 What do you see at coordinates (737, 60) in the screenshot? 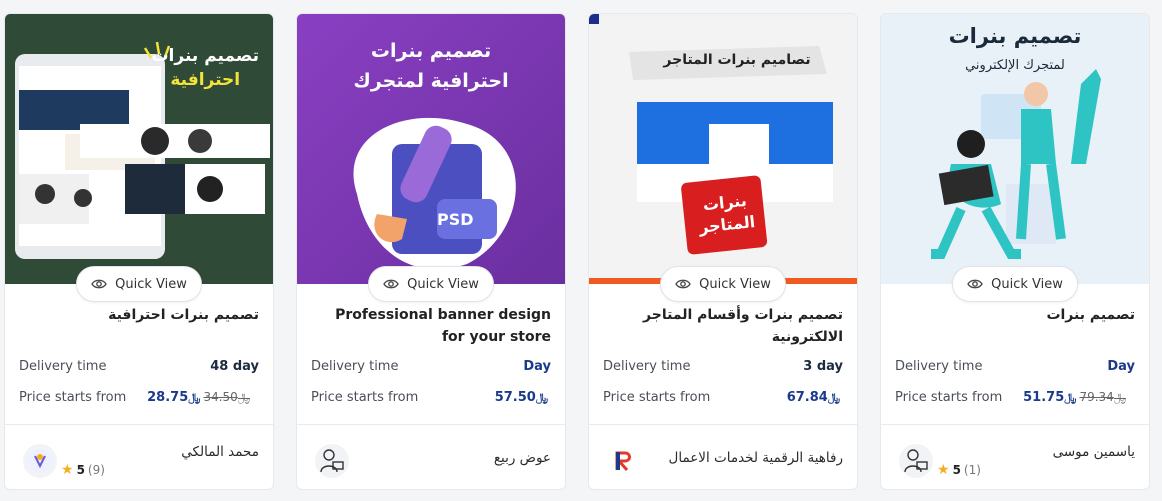
I see `thumb-title: تصاميم بنرات المتاجر` at bounding box center [737, 60].